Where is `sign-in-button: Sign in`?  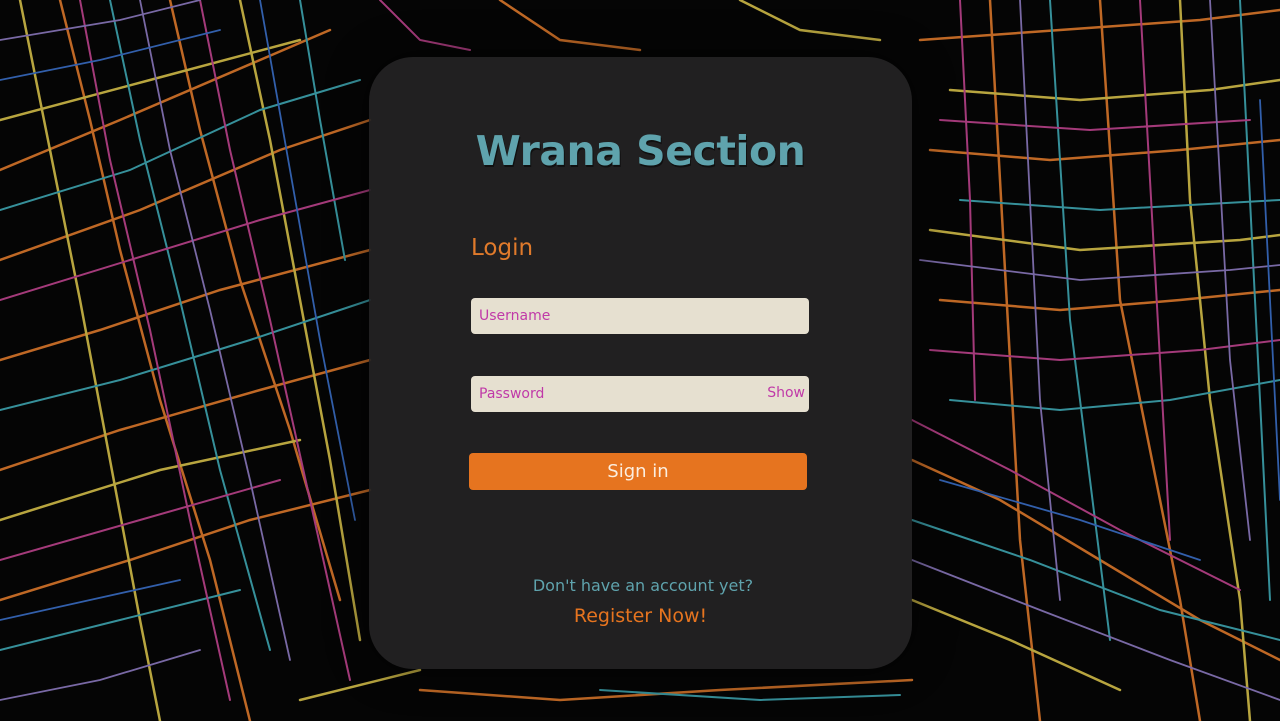
sign-in-button: Sign in is located at coordinates (638, 471).